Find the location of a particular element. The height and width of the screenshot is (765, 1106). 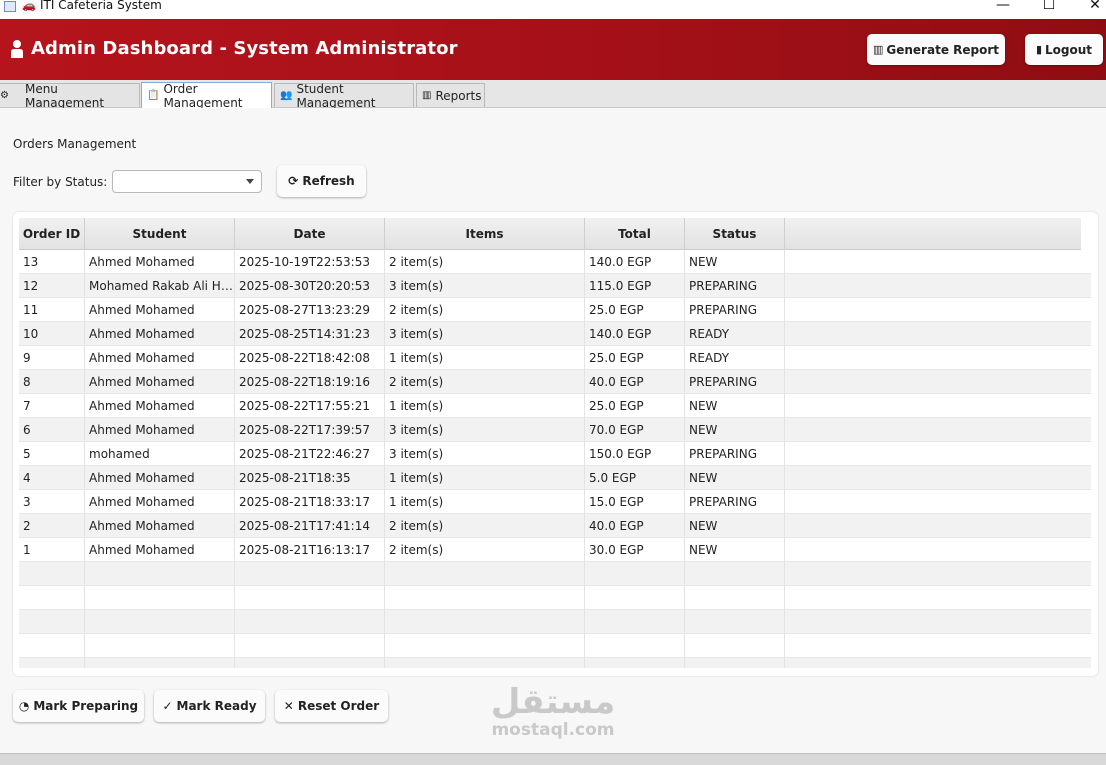

table-cell: 25.0 EGP is located at coordinates (635, 406).